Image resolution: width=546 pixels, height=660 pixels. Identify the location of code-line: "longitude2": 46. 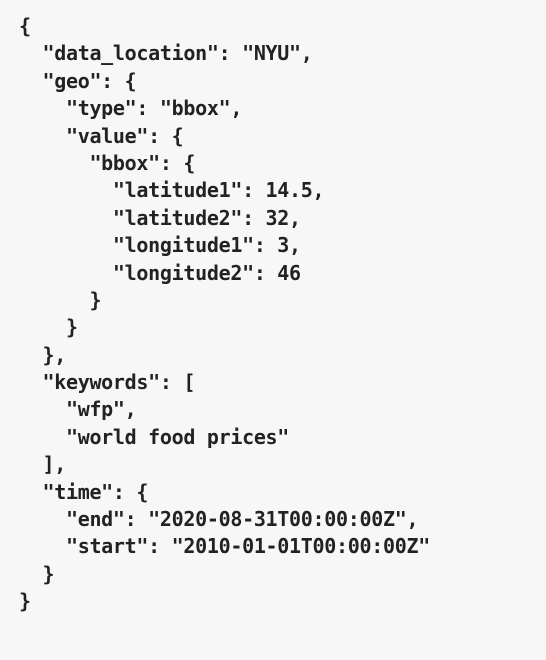
(160, 272).